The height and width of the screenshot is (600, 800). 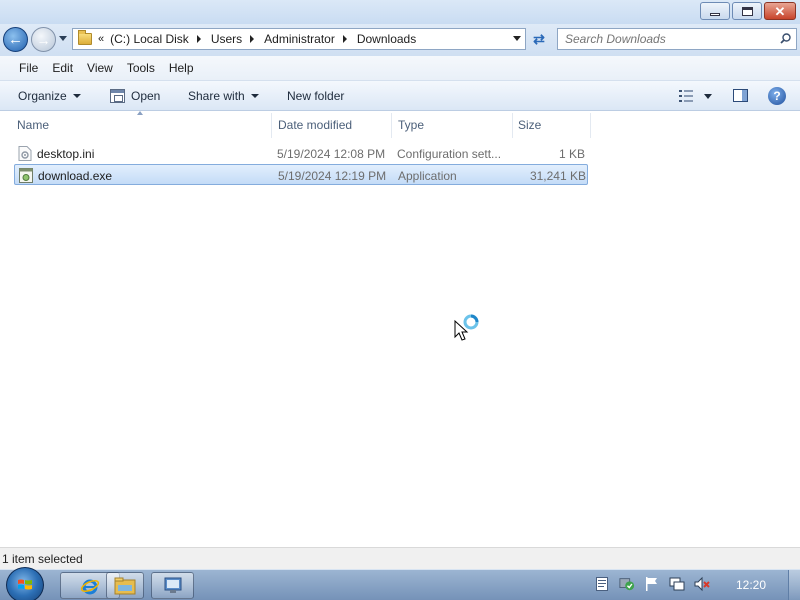 What do you see at coordinates (602, 584) in the screenshot?
I see `document-icon` at bounding box center [602, 584].